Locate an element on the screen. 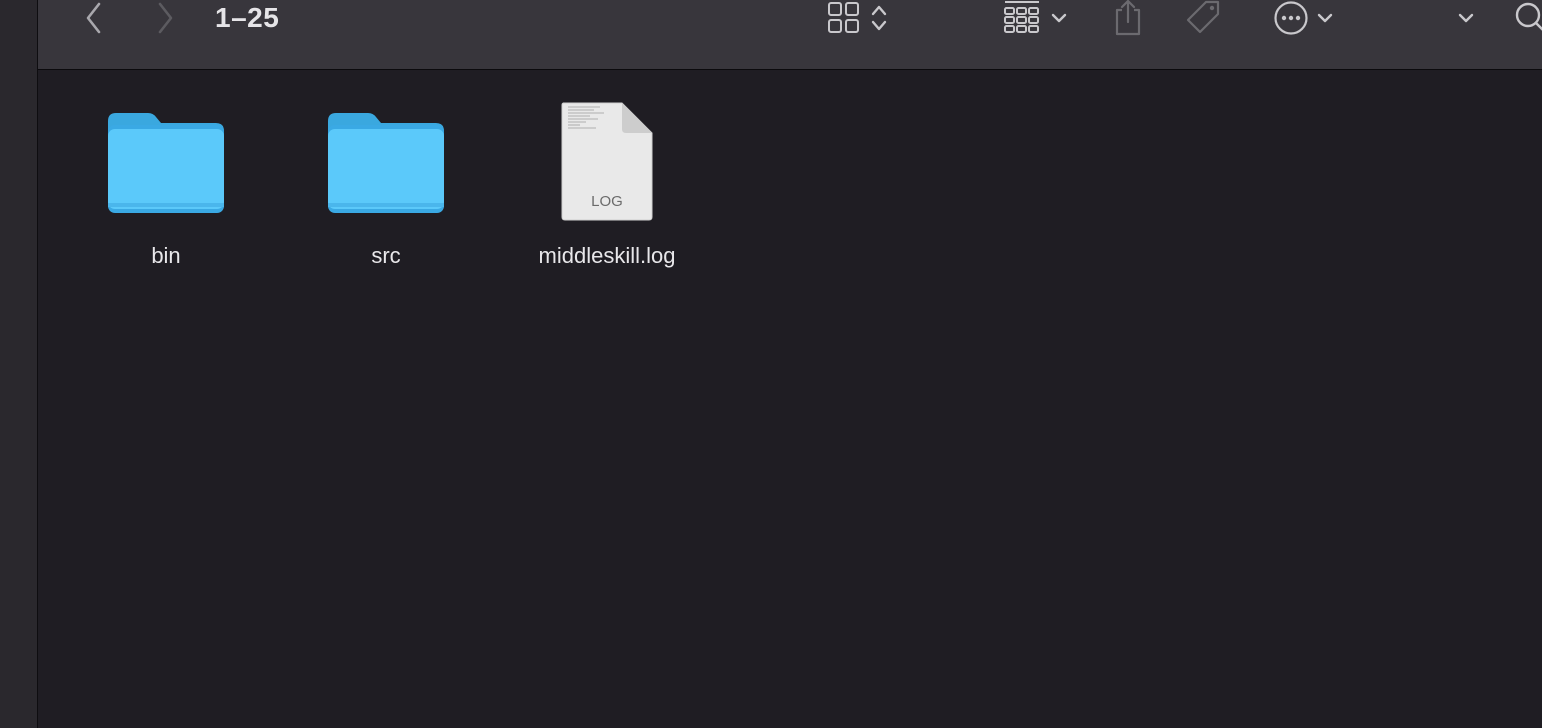 The width and height of the screenshot is (1542, 728). tag-icon is located at coordinates (1204, 18).